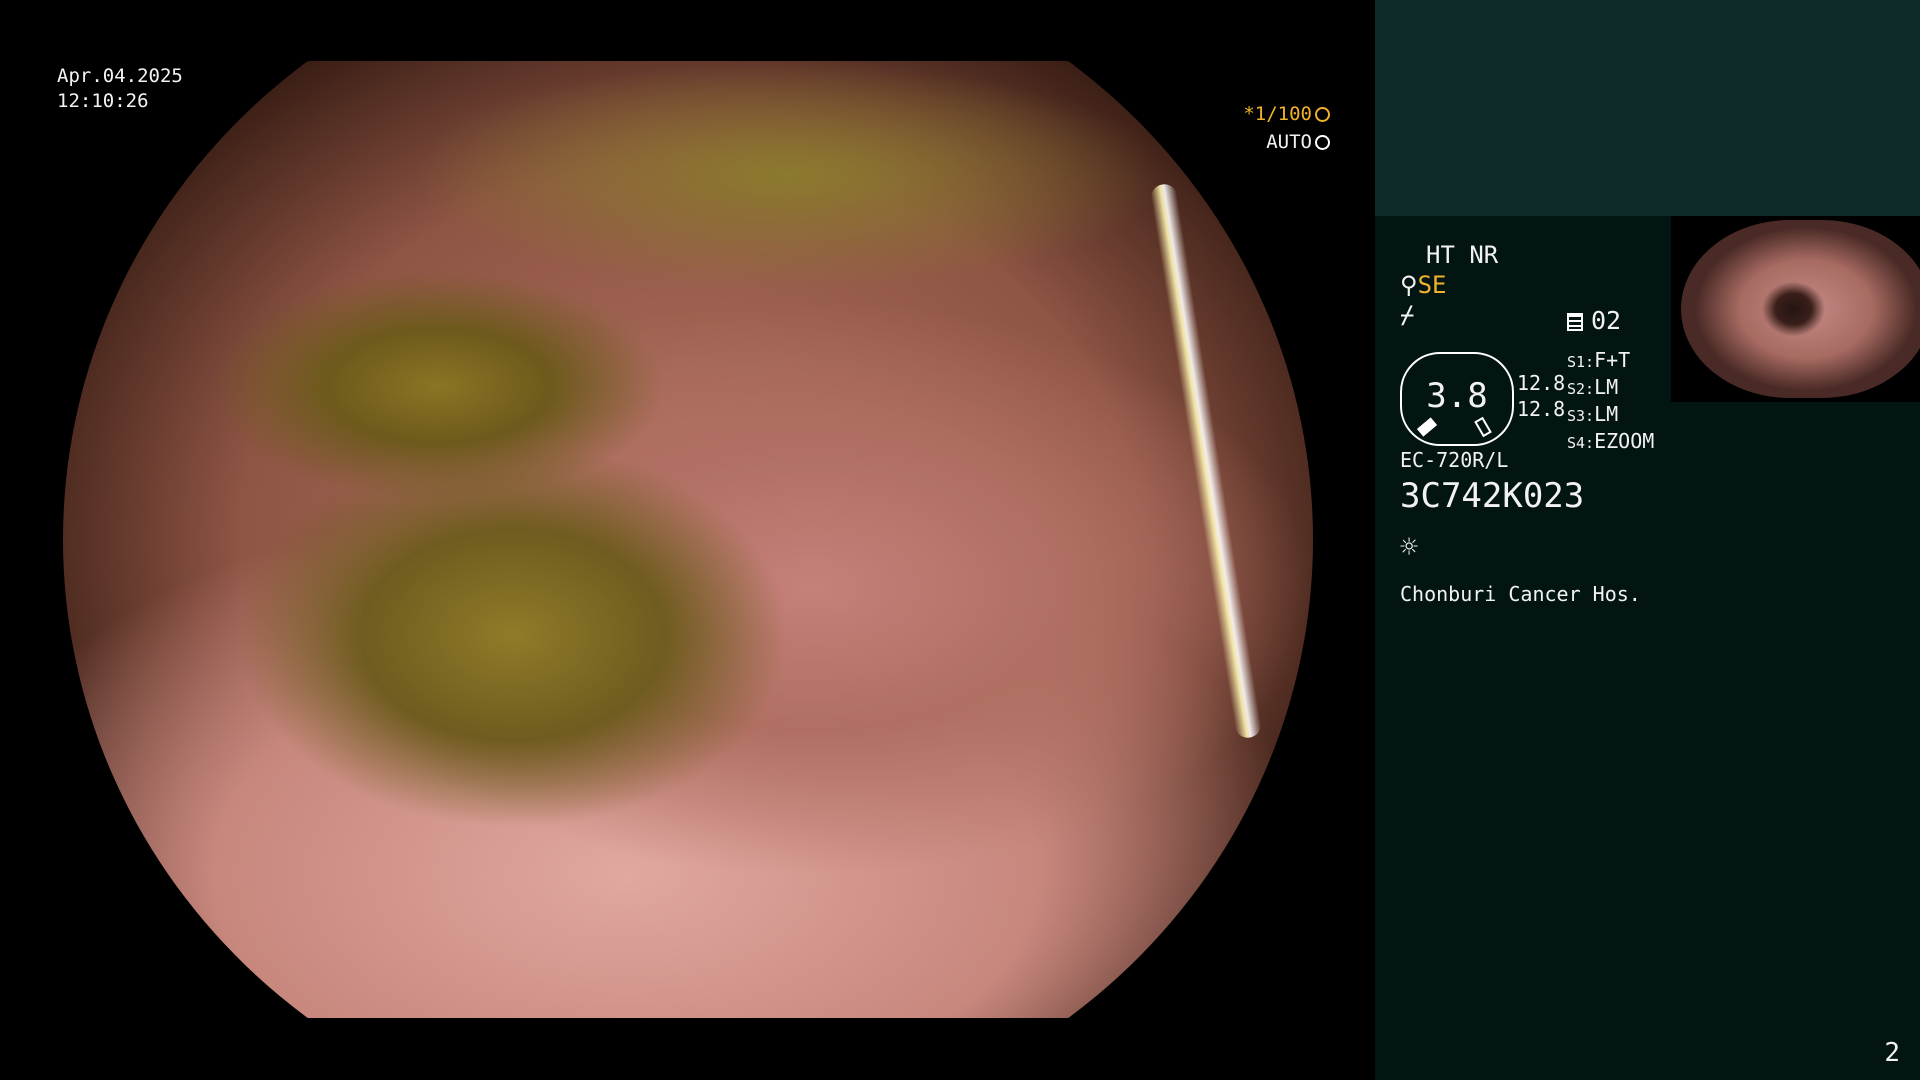 The image size is (1920, 1080). Describe the element at coordinates (1520, 594) in the screenshot. I see `hospital-name: Chonburi Cancer Hos.` at that location.